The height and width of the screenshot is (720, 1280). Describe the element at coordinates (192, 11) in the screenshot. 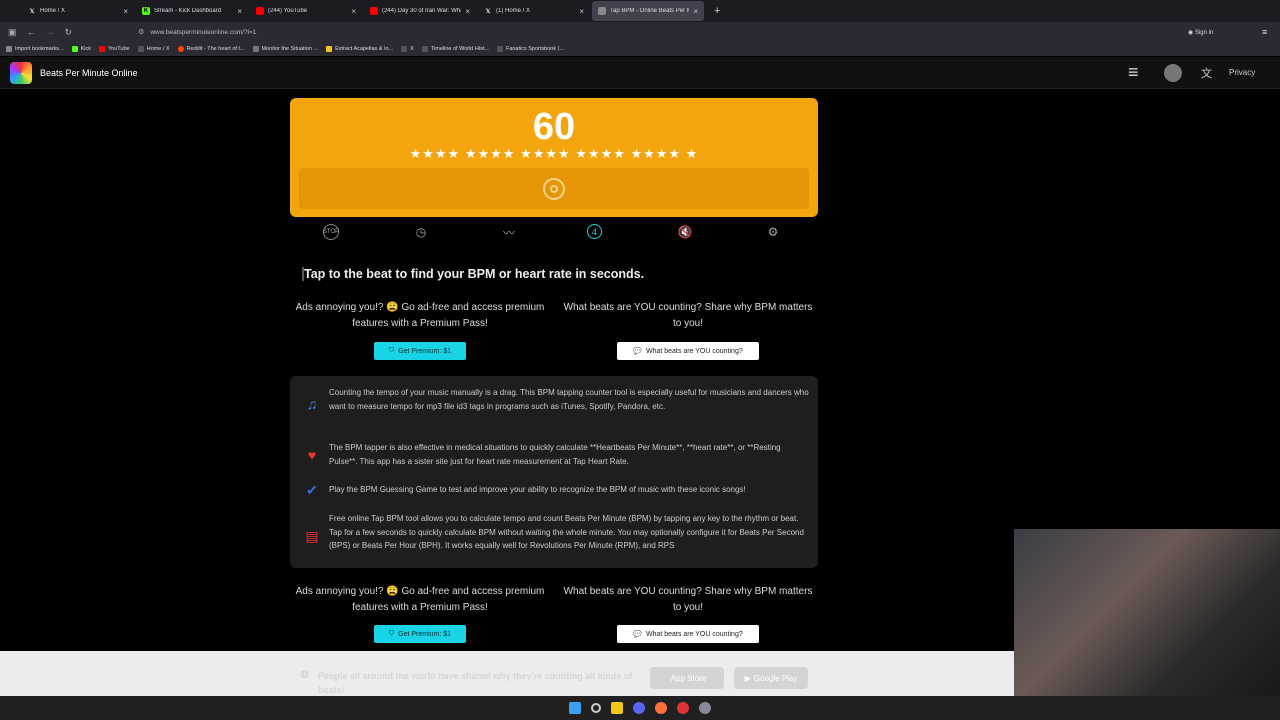

I see `tab-kick: K Stream - Kick Dashboard ×` at that location.